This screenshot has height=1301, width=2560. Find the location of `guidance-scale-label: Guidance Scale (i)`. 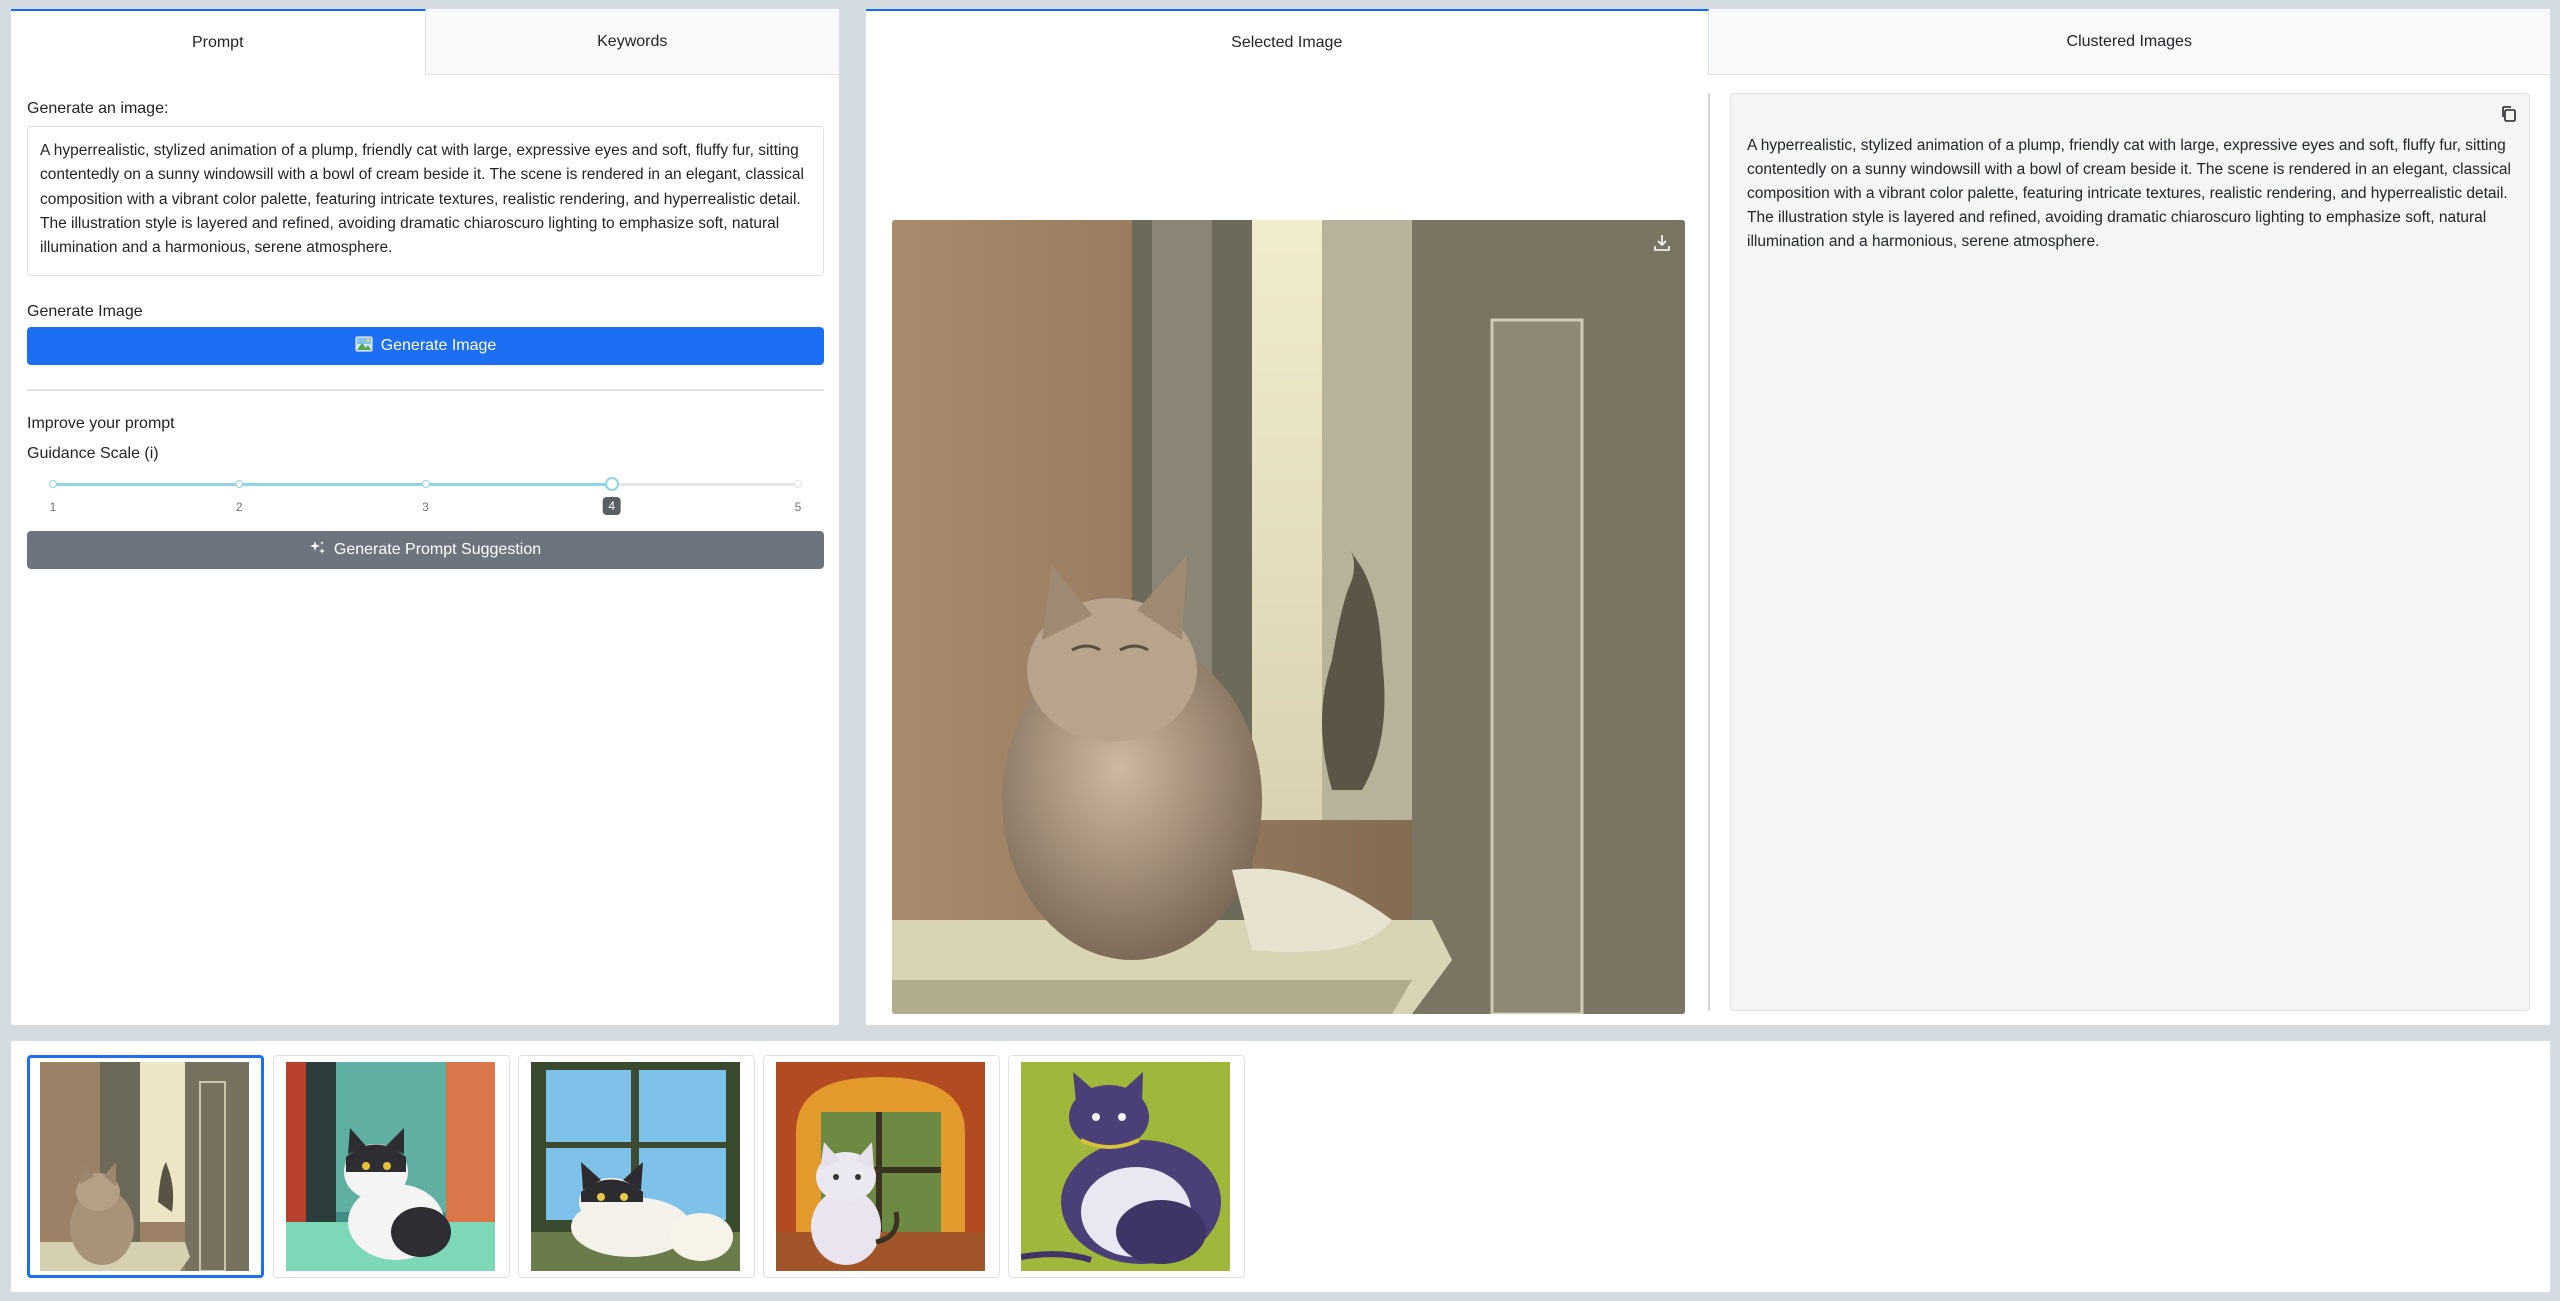

guidance-scale-label: Guidance Scale (i) is located at coordinates (93, 453).